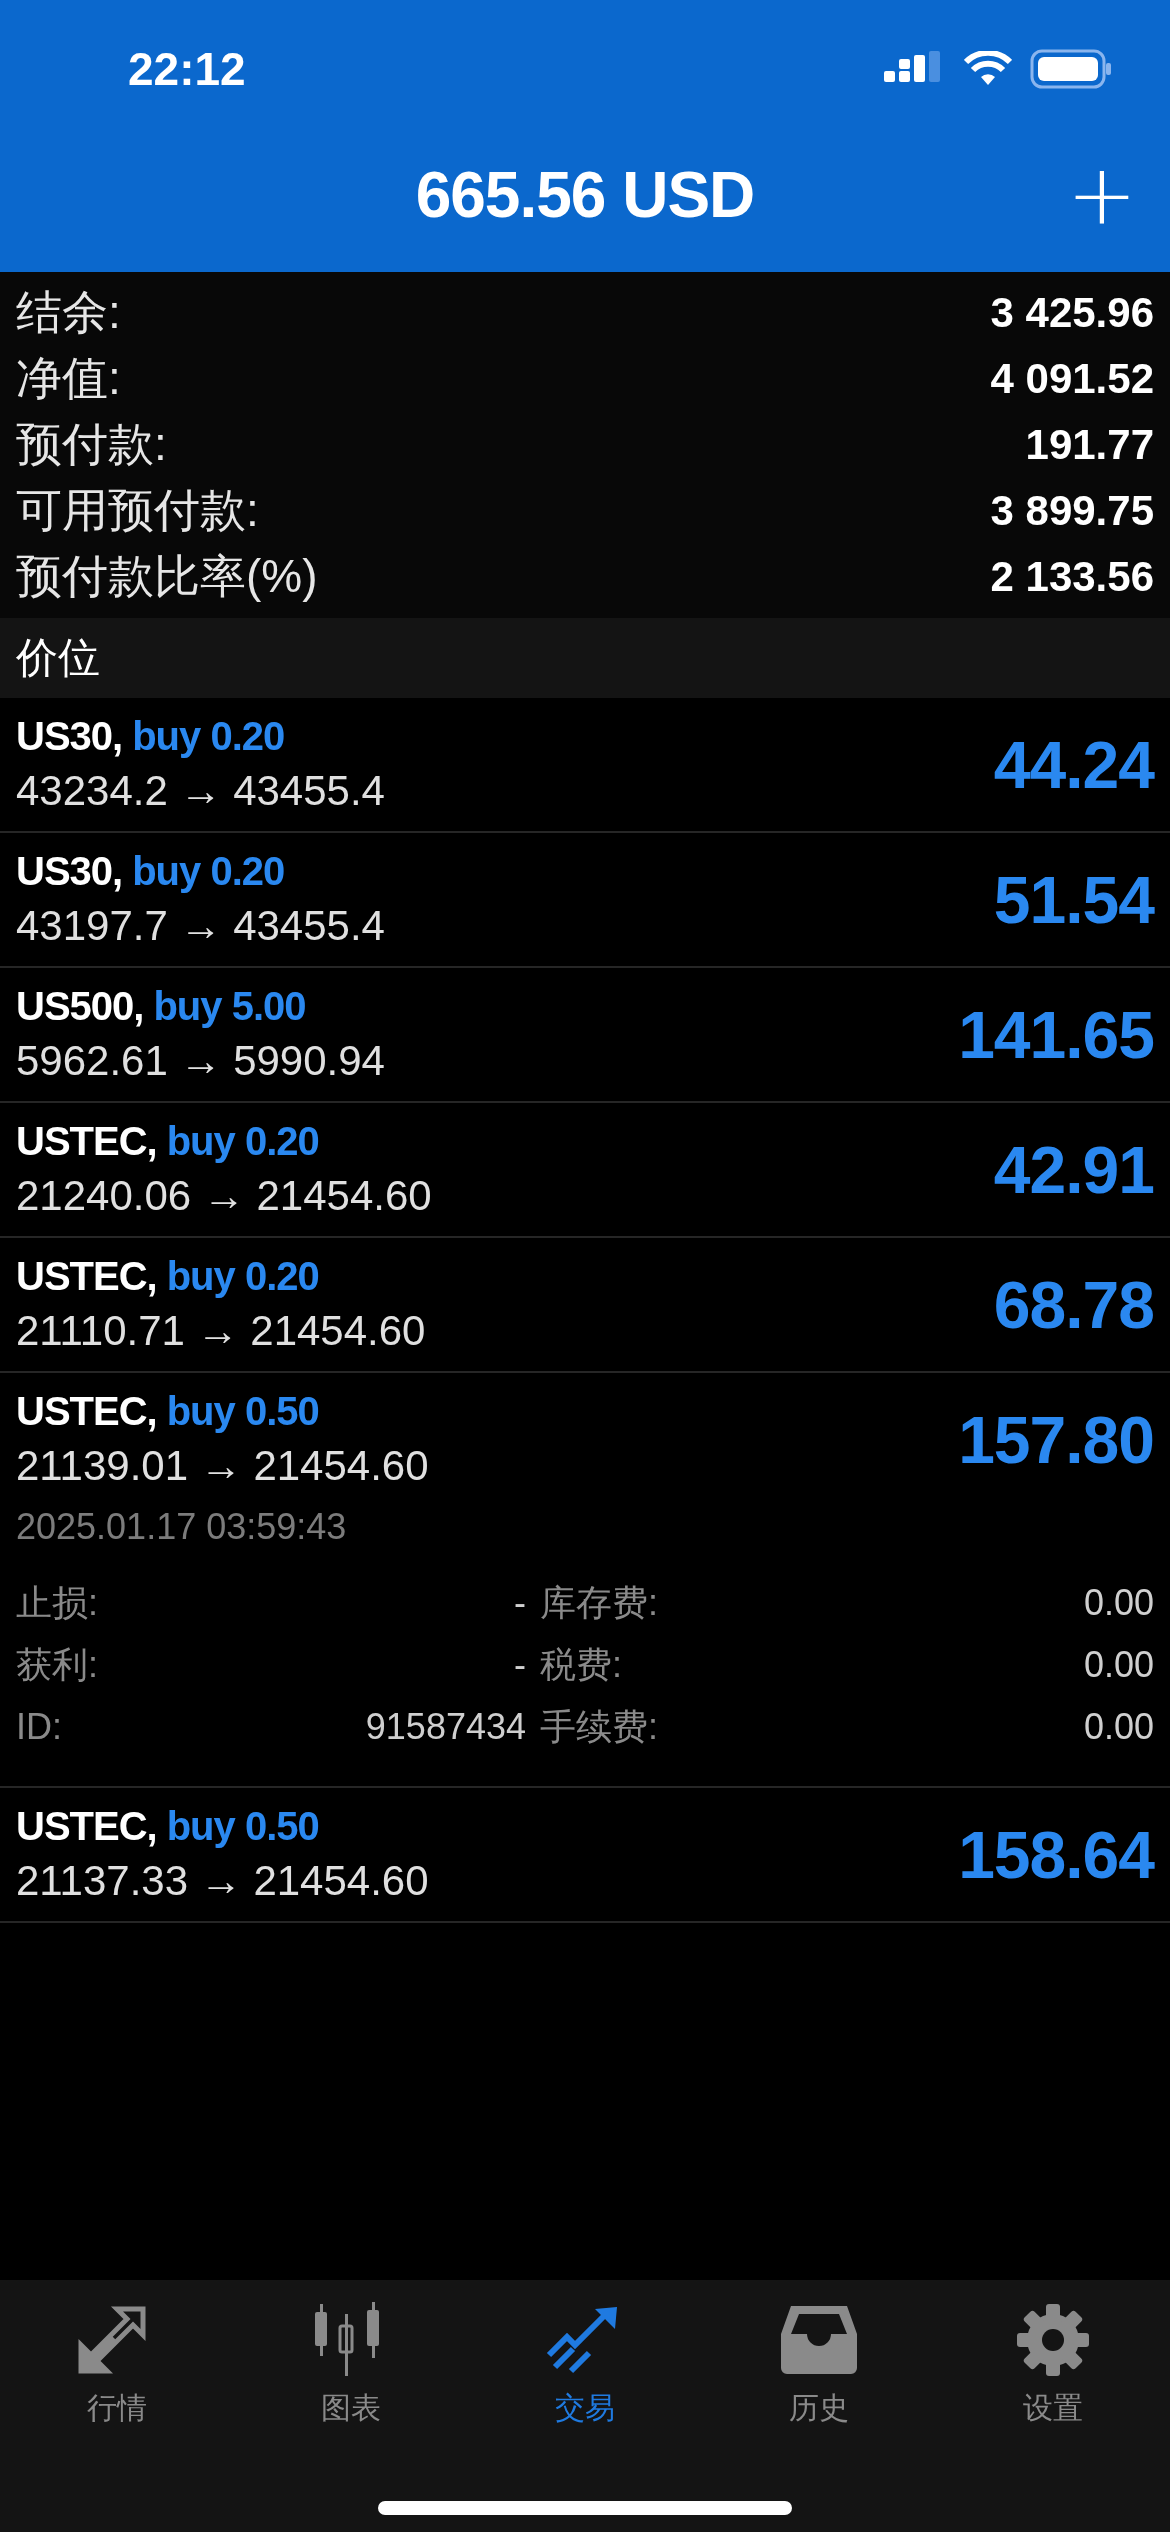 Image resolution: width=1170 pixels, height=2532 pixels. What do you see at coordinates (585, 2364) in the screenshot?
I see `tab-item: 交易` at bounding box center [585, 2364].